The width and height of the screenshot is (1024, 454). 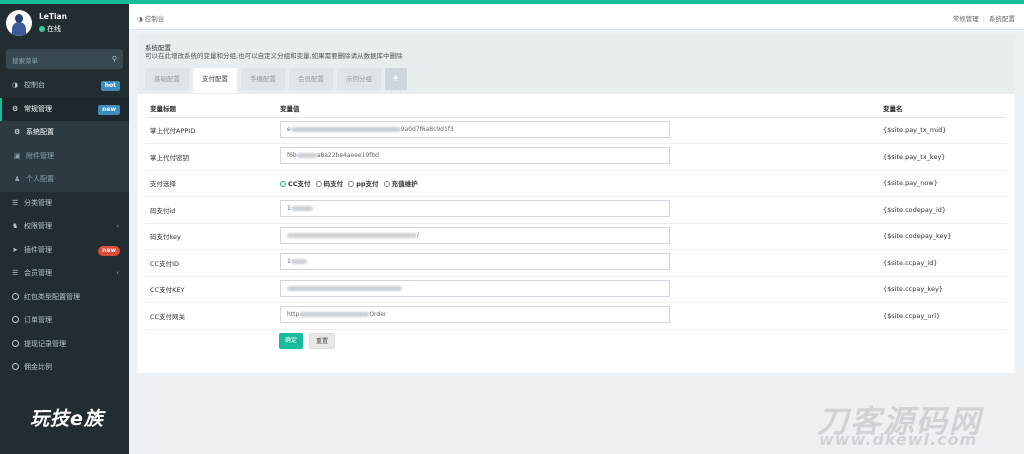 What do you see at coordinates (299, 184) in the screenshot?
I see `radio-label: CC支付` at bounding box center [299, 184].